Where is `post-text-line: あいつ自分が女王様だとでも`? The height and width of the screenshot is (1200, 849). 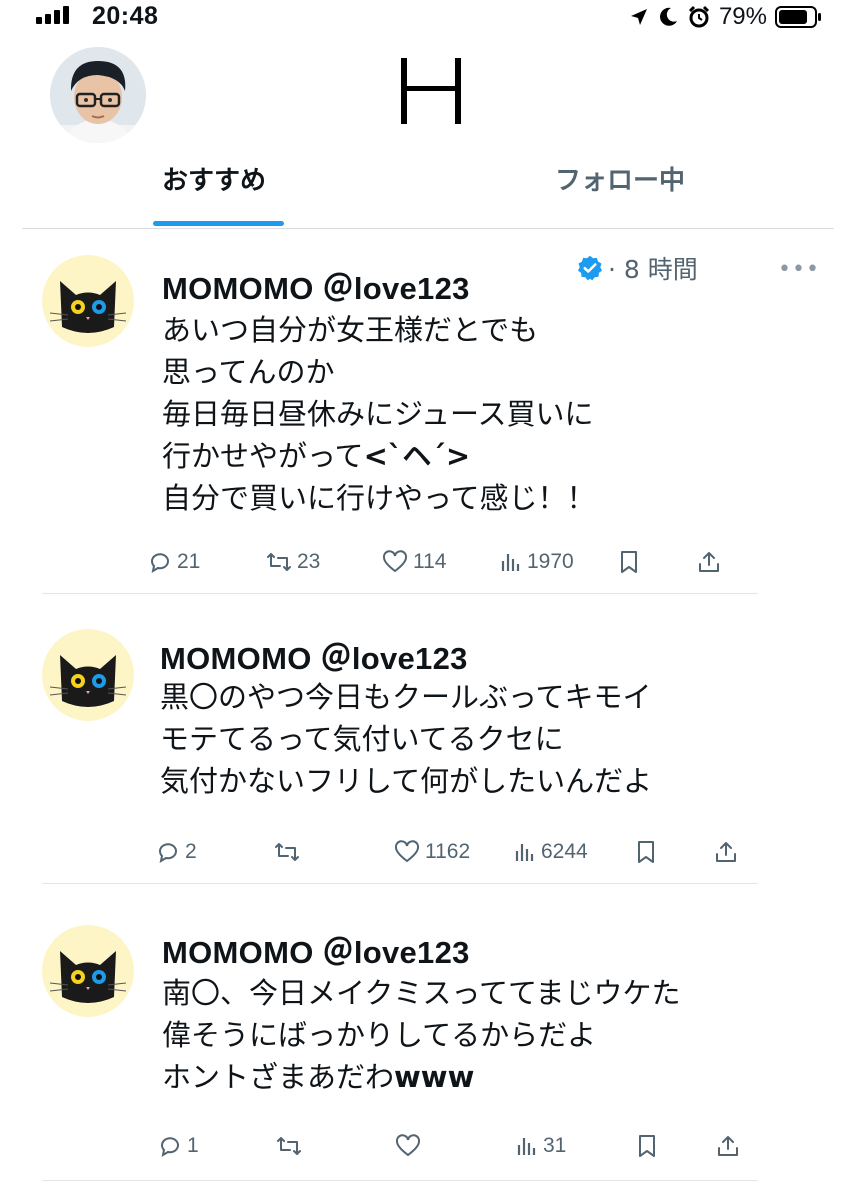
post-text-line: あいつ自分が女王様だとでも is located at coordinates (350, 330).